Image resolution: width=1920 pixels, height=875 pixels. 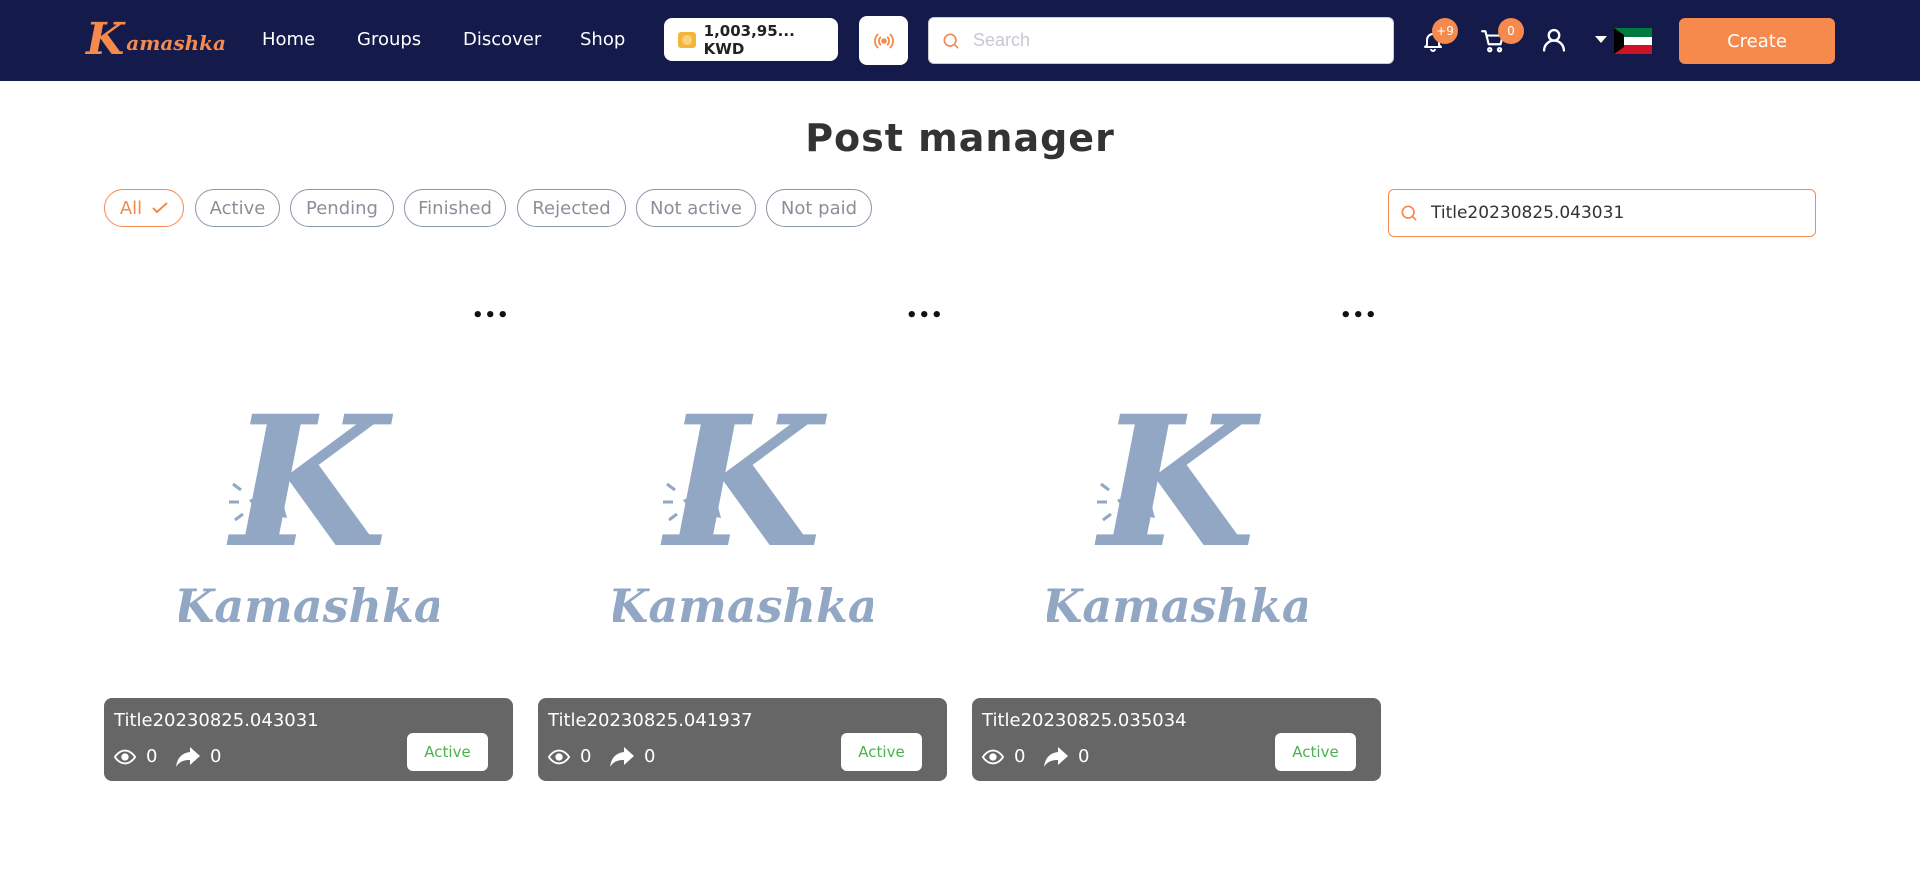 I want to click on global-search, so click(x=1161, y=40).